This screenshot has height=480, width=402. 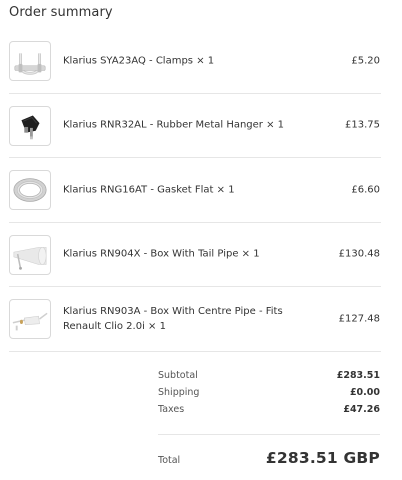 What do you see at coordinates (364, 392) in the screenshot?
I see `shipping-value: £0.00` at bounding box center [364, 392].